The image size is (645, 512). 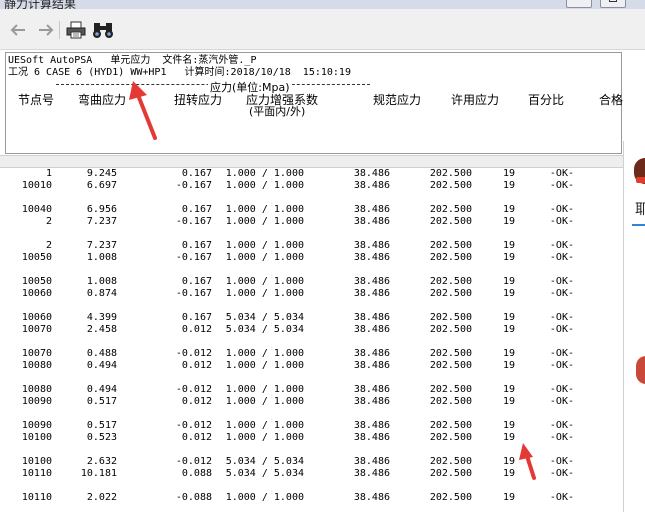 I want to click on col-sif-sub: (平面内/外), so click(x=277, y=111).